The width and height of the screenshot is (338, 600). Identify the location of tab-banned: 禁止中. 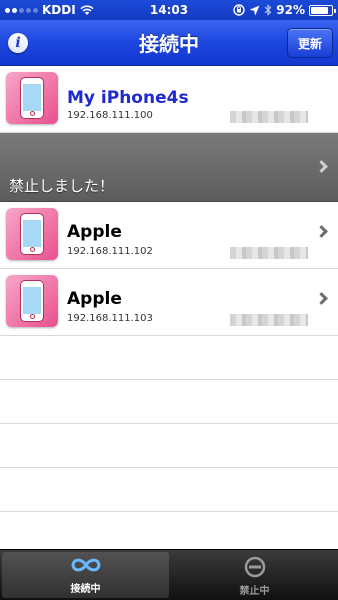
(254, 575).